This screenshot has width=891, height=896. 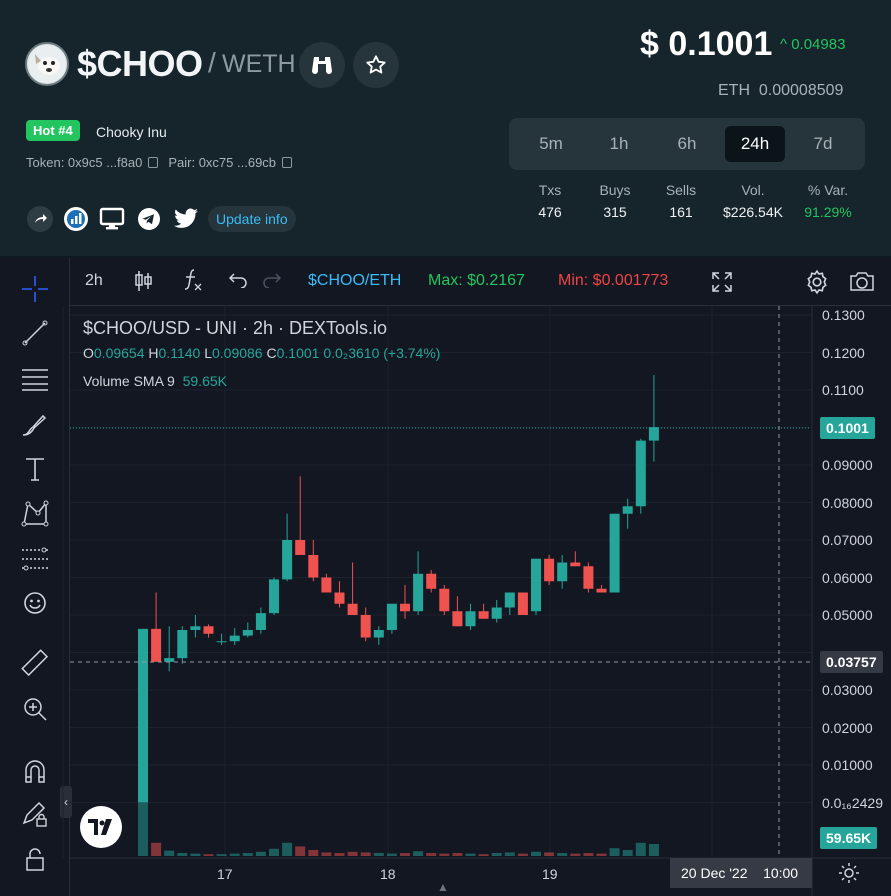 What do you see at coordinates (550, 190) in the screenshot?
I see `stat-txs-head: Txs` at bounding box center [550, 190].